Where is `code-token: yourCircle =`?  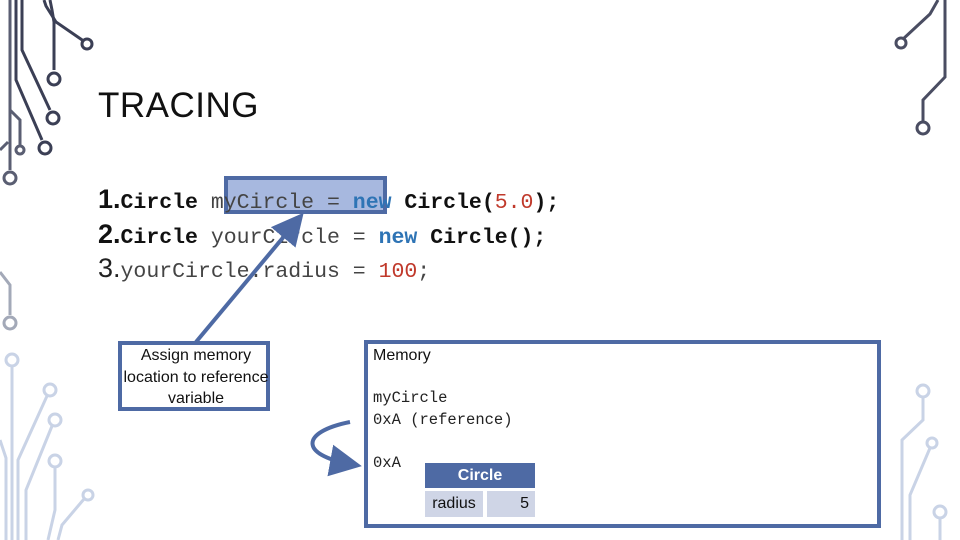
code-token: yourCircle = is located at coordinates (294, 237).